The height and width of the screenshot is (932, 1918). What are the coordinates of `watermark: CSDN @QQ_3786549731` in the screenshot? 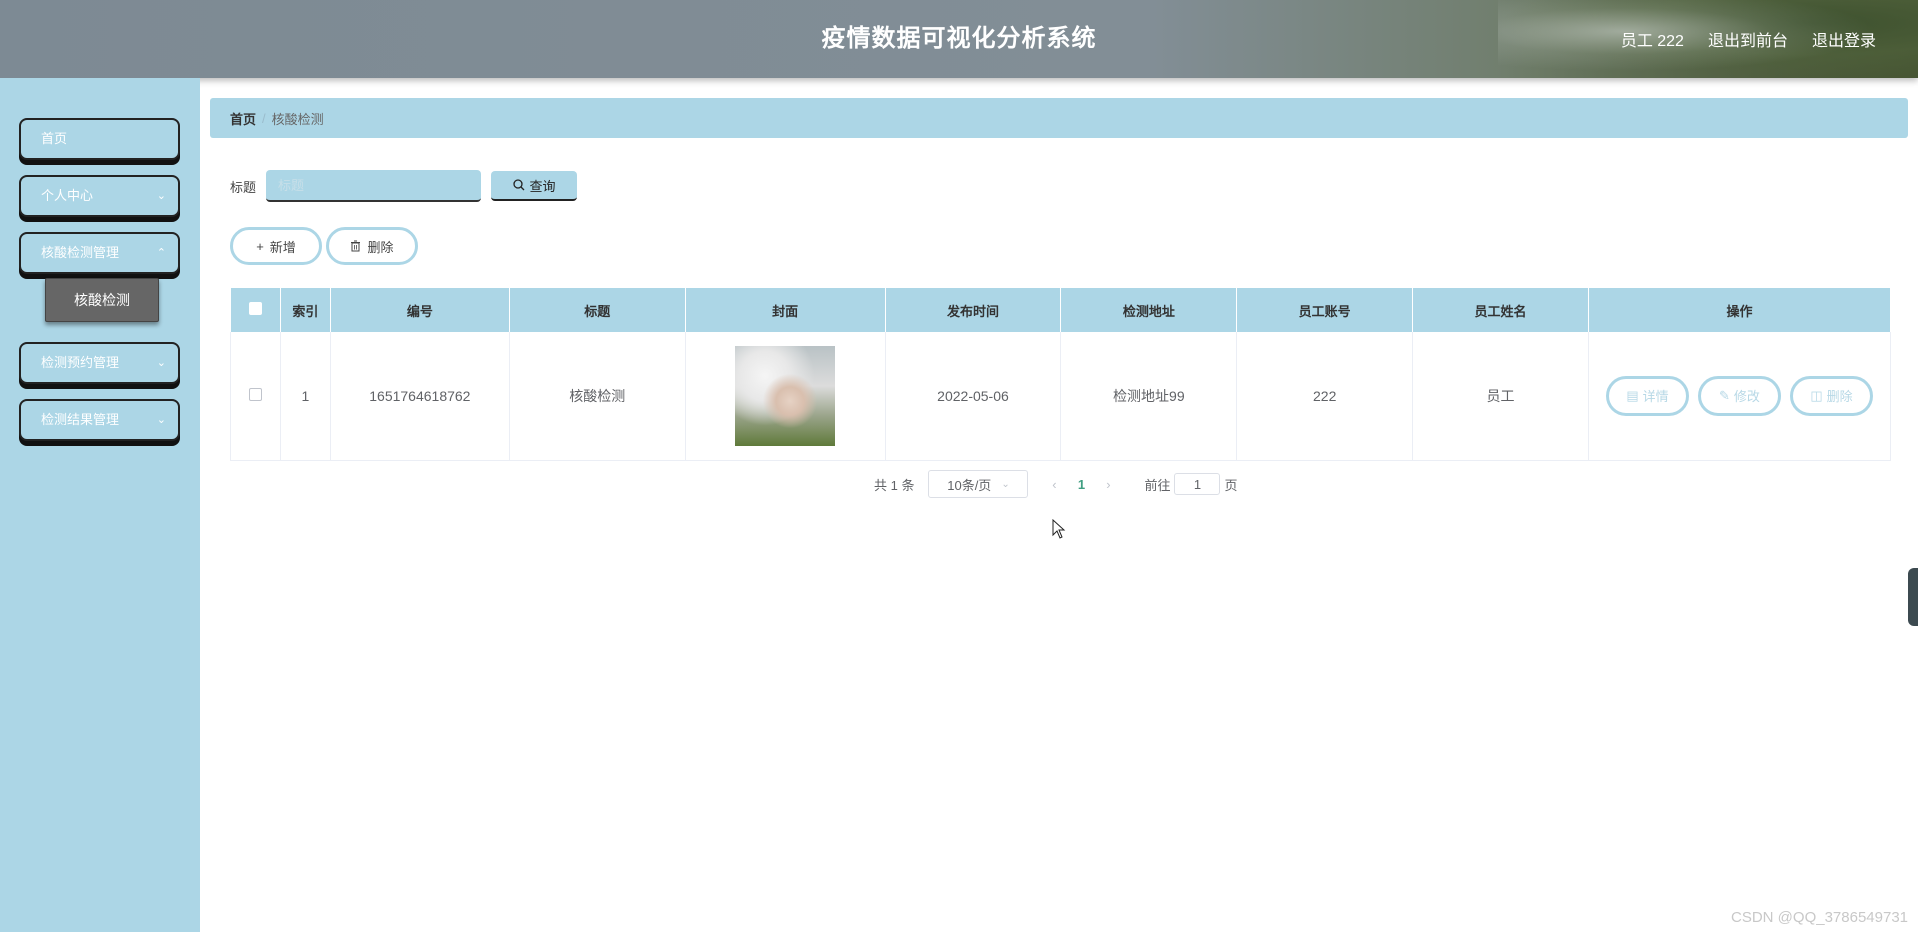 It's located at (1819, 917).